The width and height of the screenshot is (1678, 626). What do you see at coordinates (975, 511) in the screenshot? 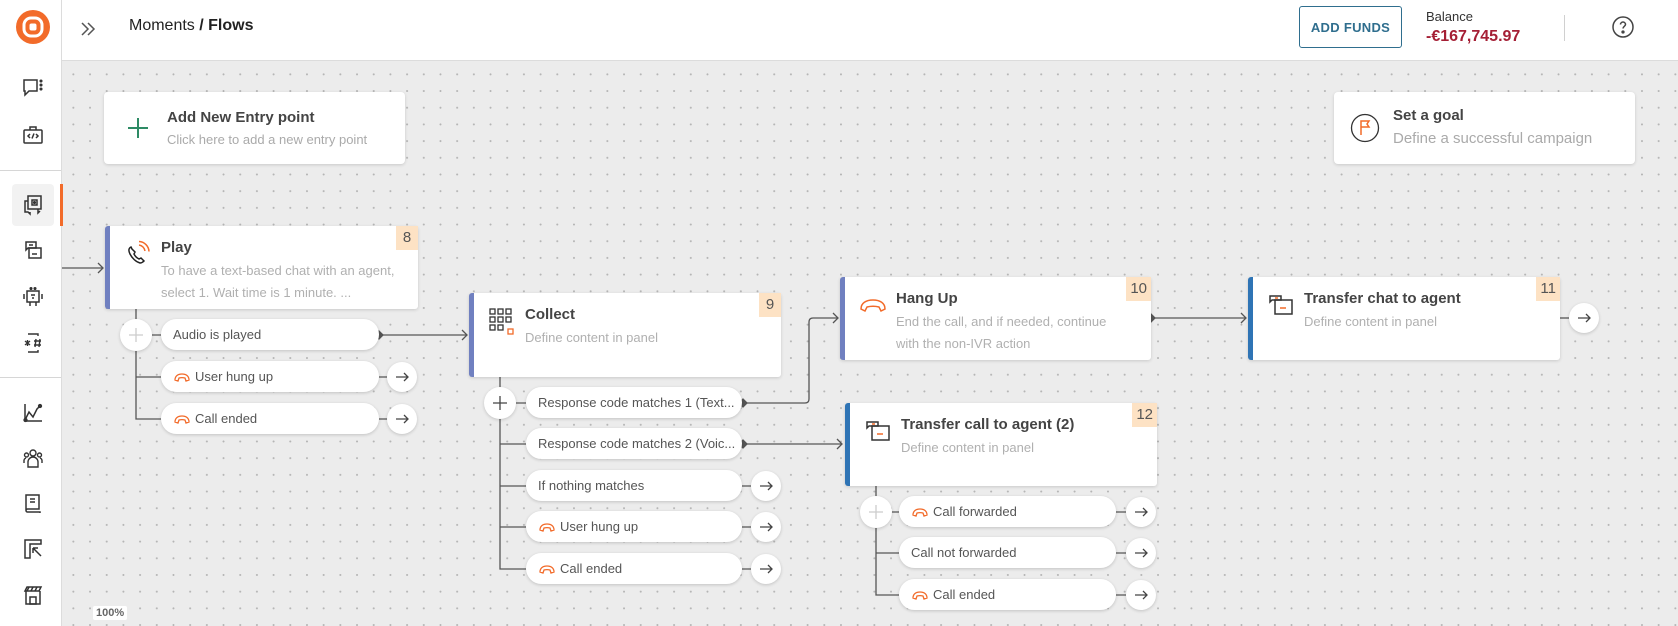
I see `branch-label: Call forwarded` at bounding box center [975, 511].